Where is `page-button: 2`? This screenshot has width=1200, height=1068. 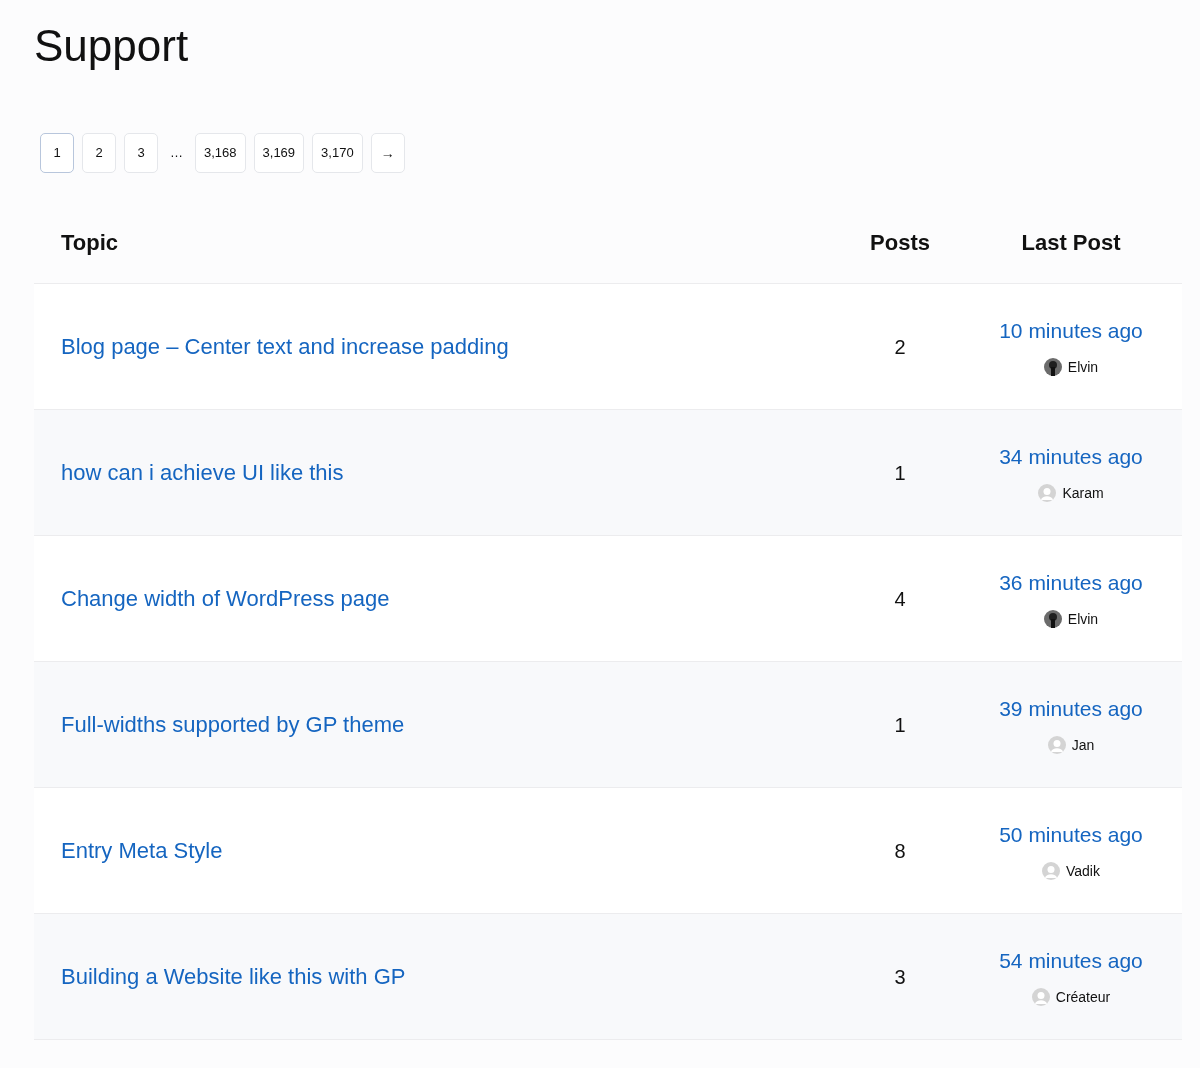 page-button: 2 is located at coordinates (99, 153).